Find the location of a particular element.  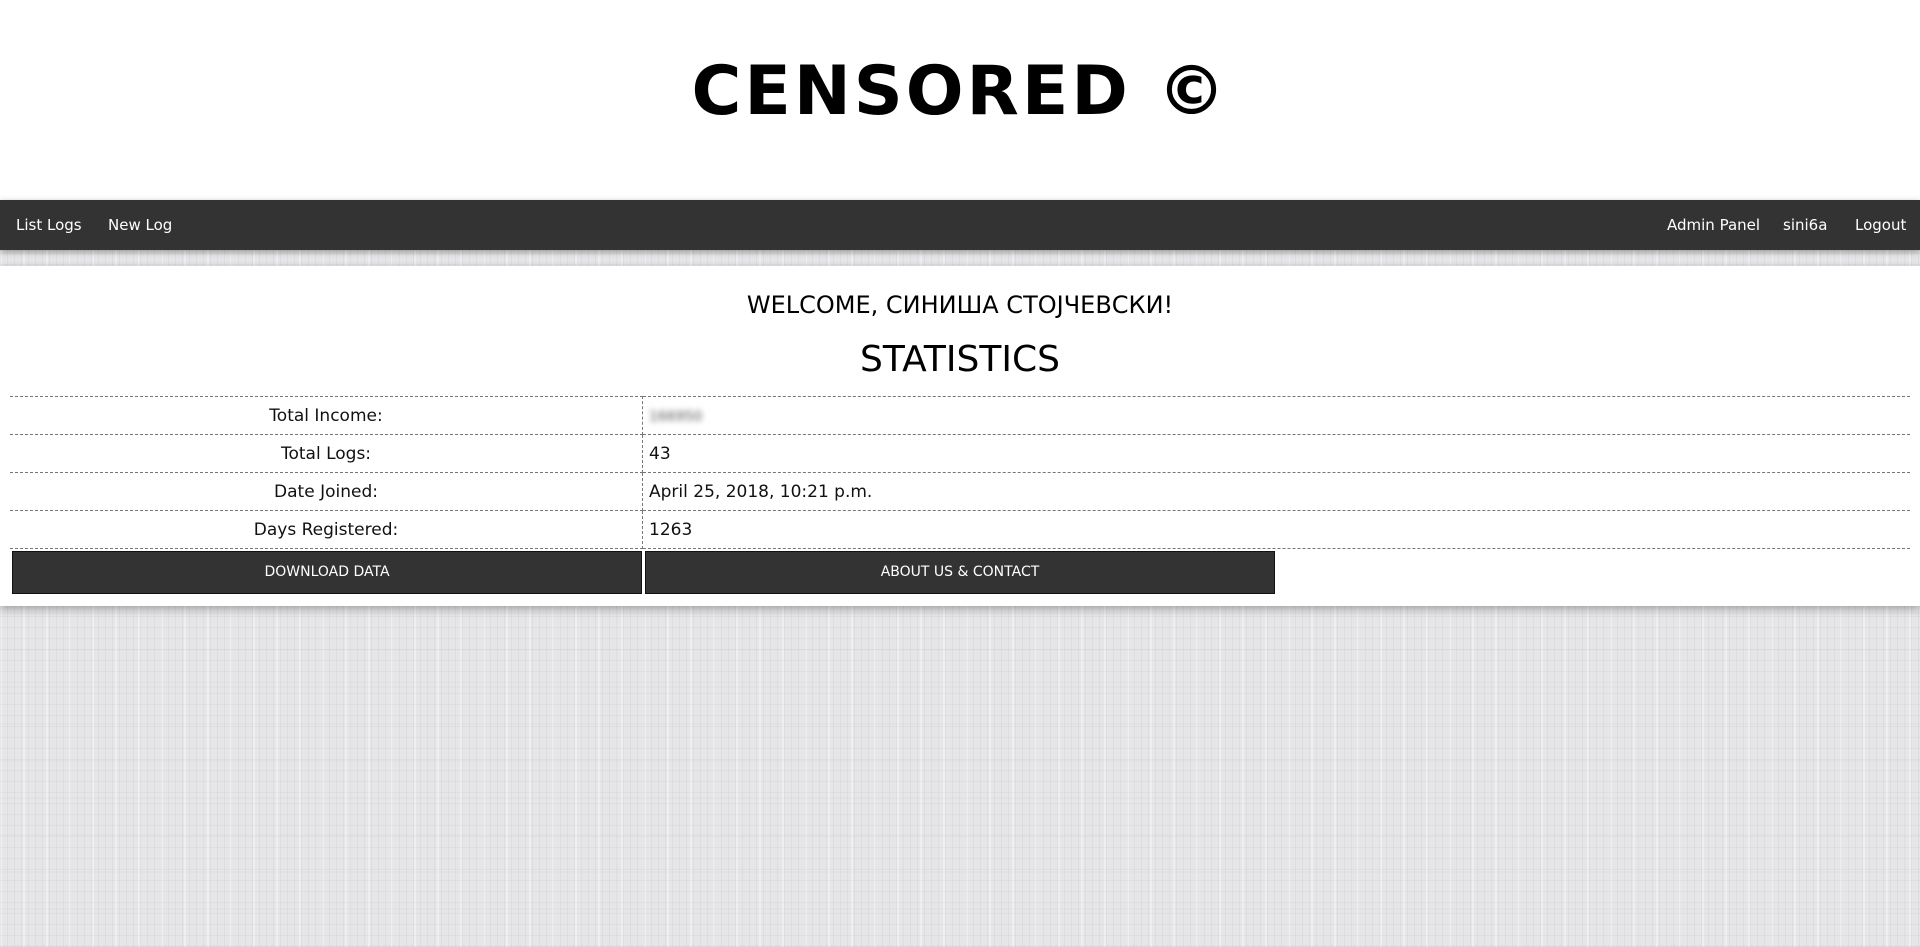

nav-username: sini6a is located at coordinates (1805, 225).